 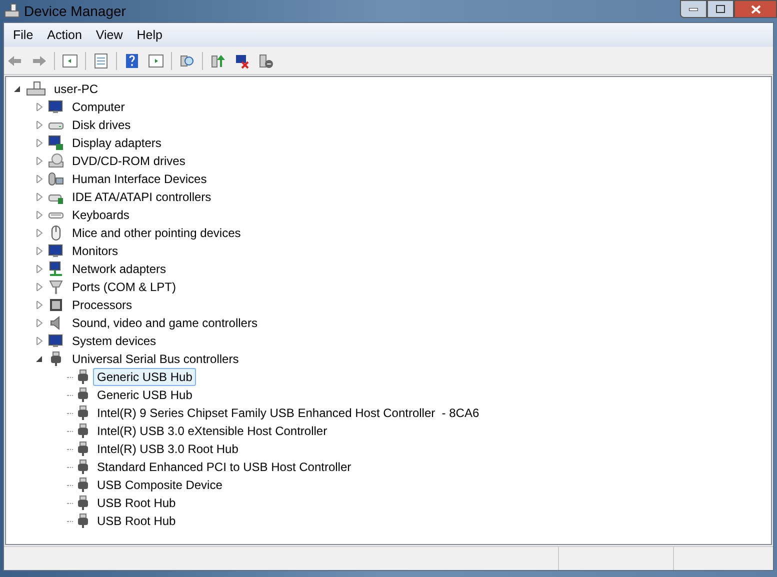 What do you see at coordinates (242, 60) in the screenshot?
I see `uninstall-icon` at bounding box center [242, 60].